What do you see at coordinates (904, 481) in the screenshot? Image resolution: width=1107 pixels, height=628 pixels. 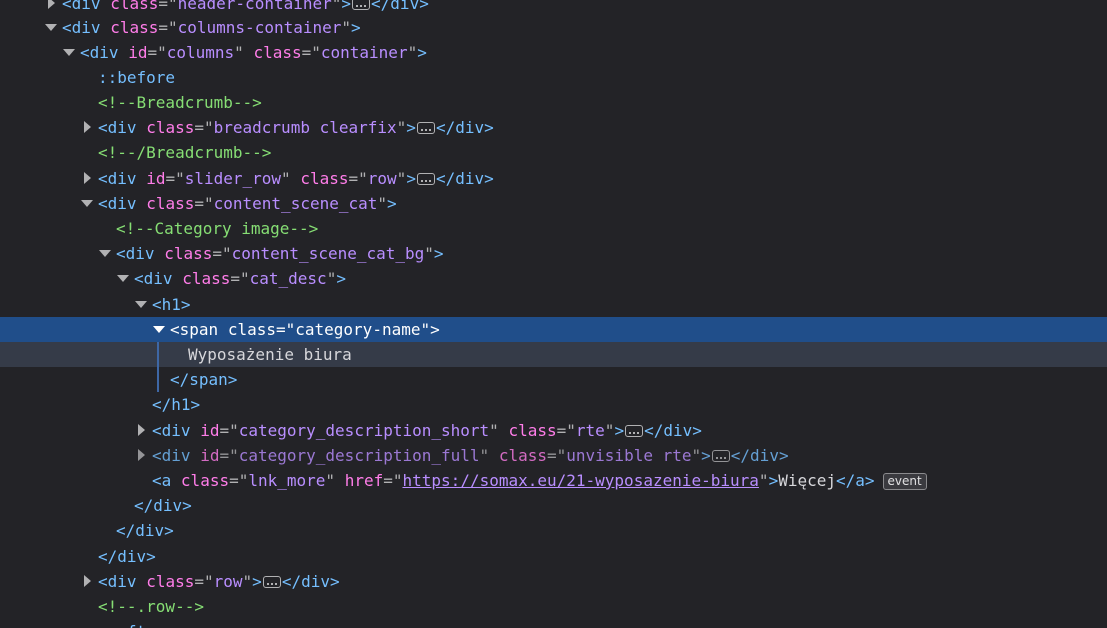 I see `event-badge: event` at bounding box center [904, 481].